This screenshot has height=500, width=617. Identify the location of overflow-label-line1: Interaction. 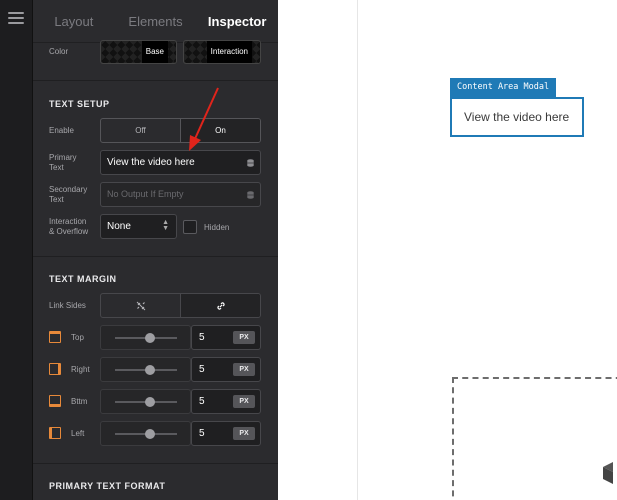
(68, 221).